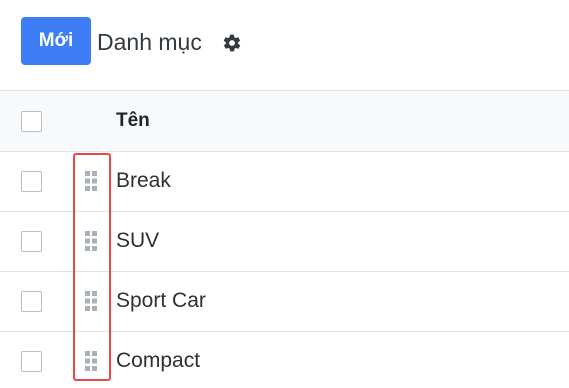 The height and width of the screenshot is (388, 569). What do you see at coordinates (158, 360) in the screenshot?
I see `row-name: Compact` at bounding box center [158, 360].